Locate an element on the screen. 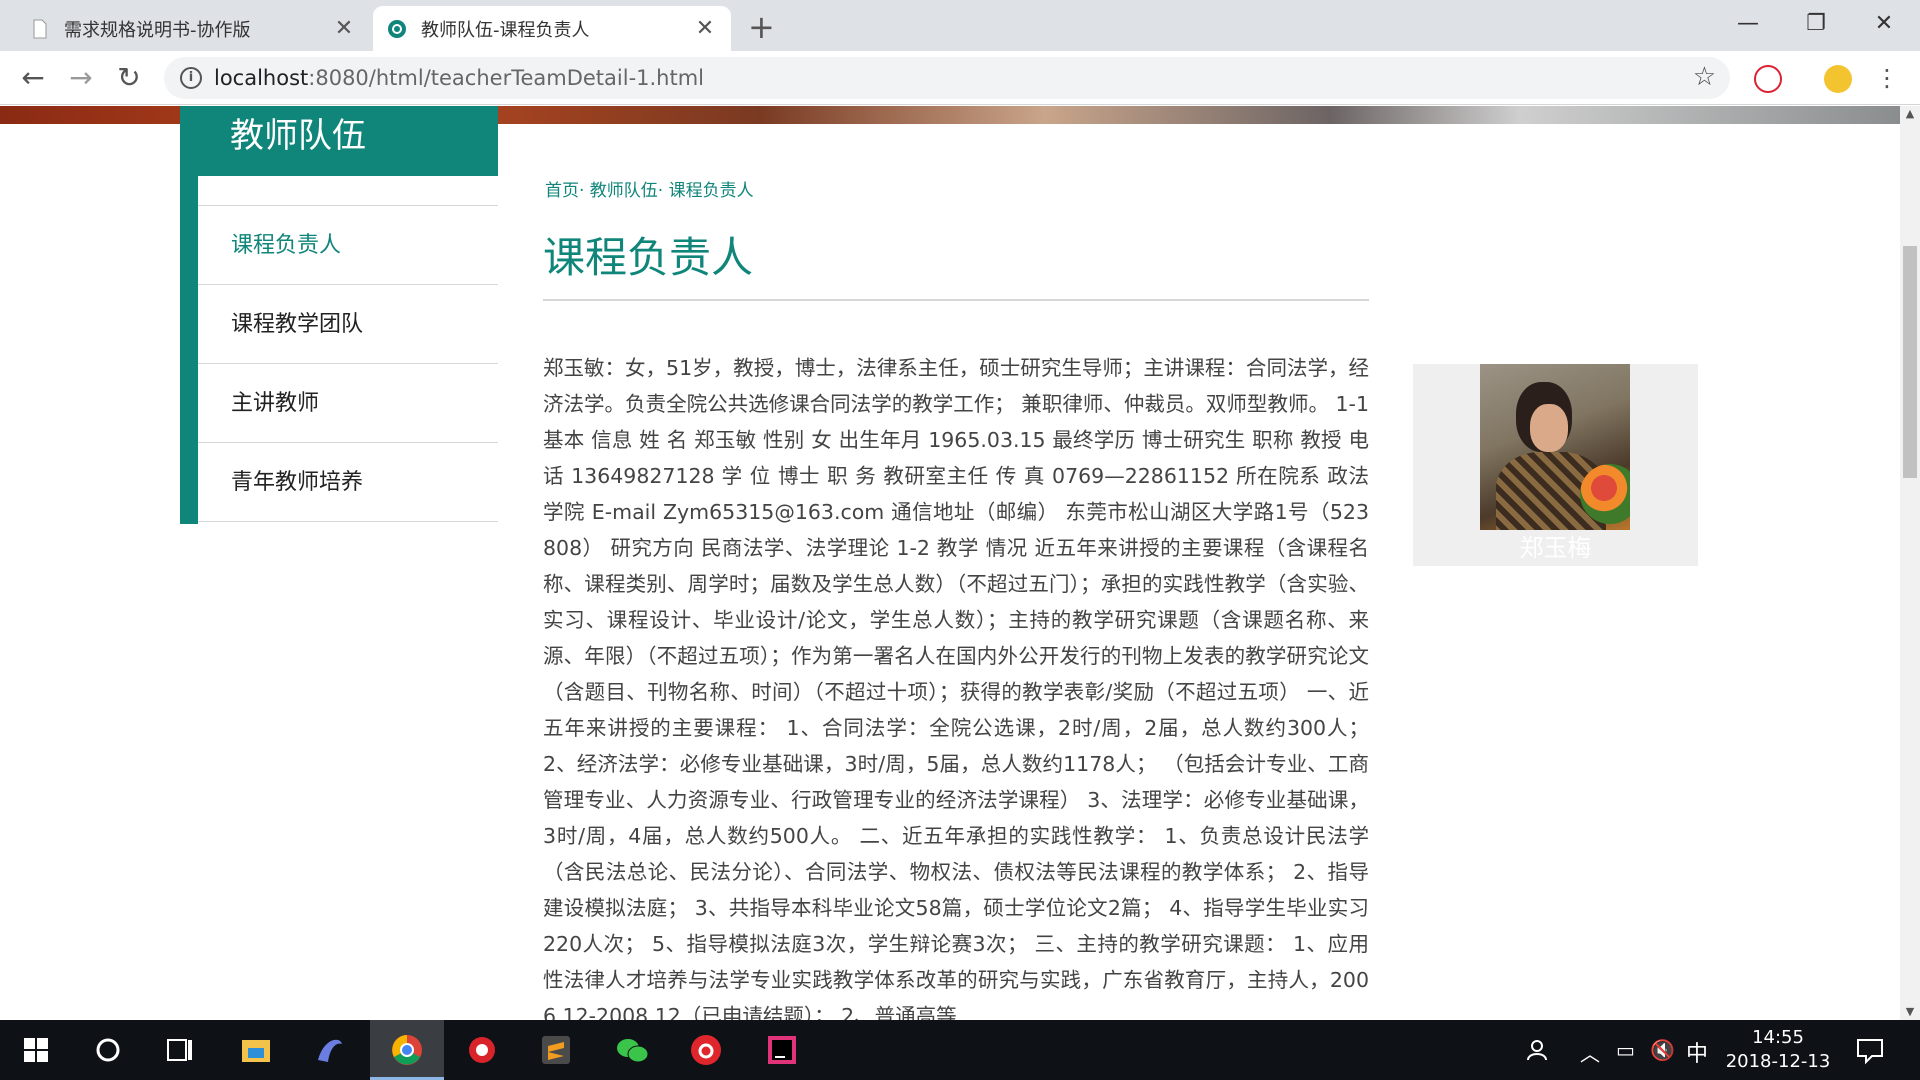  back-icon: ← is located at coordinates (33, 78).